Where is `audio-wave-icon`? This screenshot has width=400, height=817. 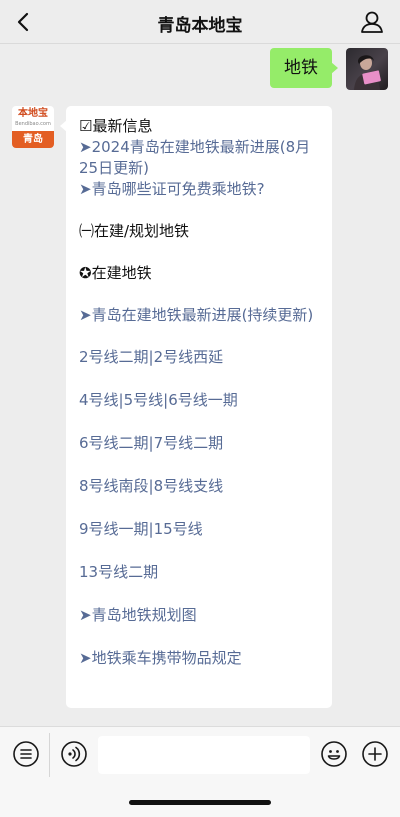
audio-wave-icon is located at coordinates (74, 754).